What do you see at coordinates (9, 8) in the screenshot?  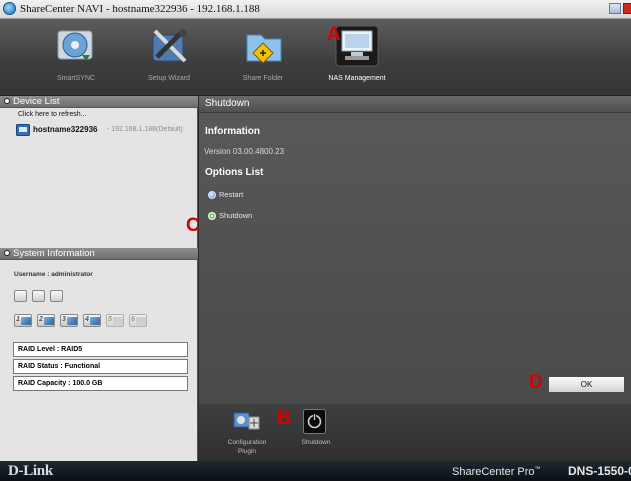 I see `app-icon` at bounding box center [9, 8].